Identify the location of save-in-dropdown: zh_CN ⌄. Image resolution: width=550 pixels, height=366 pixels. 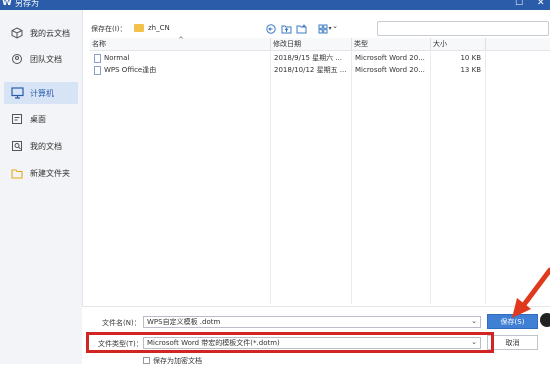
(236, 27).